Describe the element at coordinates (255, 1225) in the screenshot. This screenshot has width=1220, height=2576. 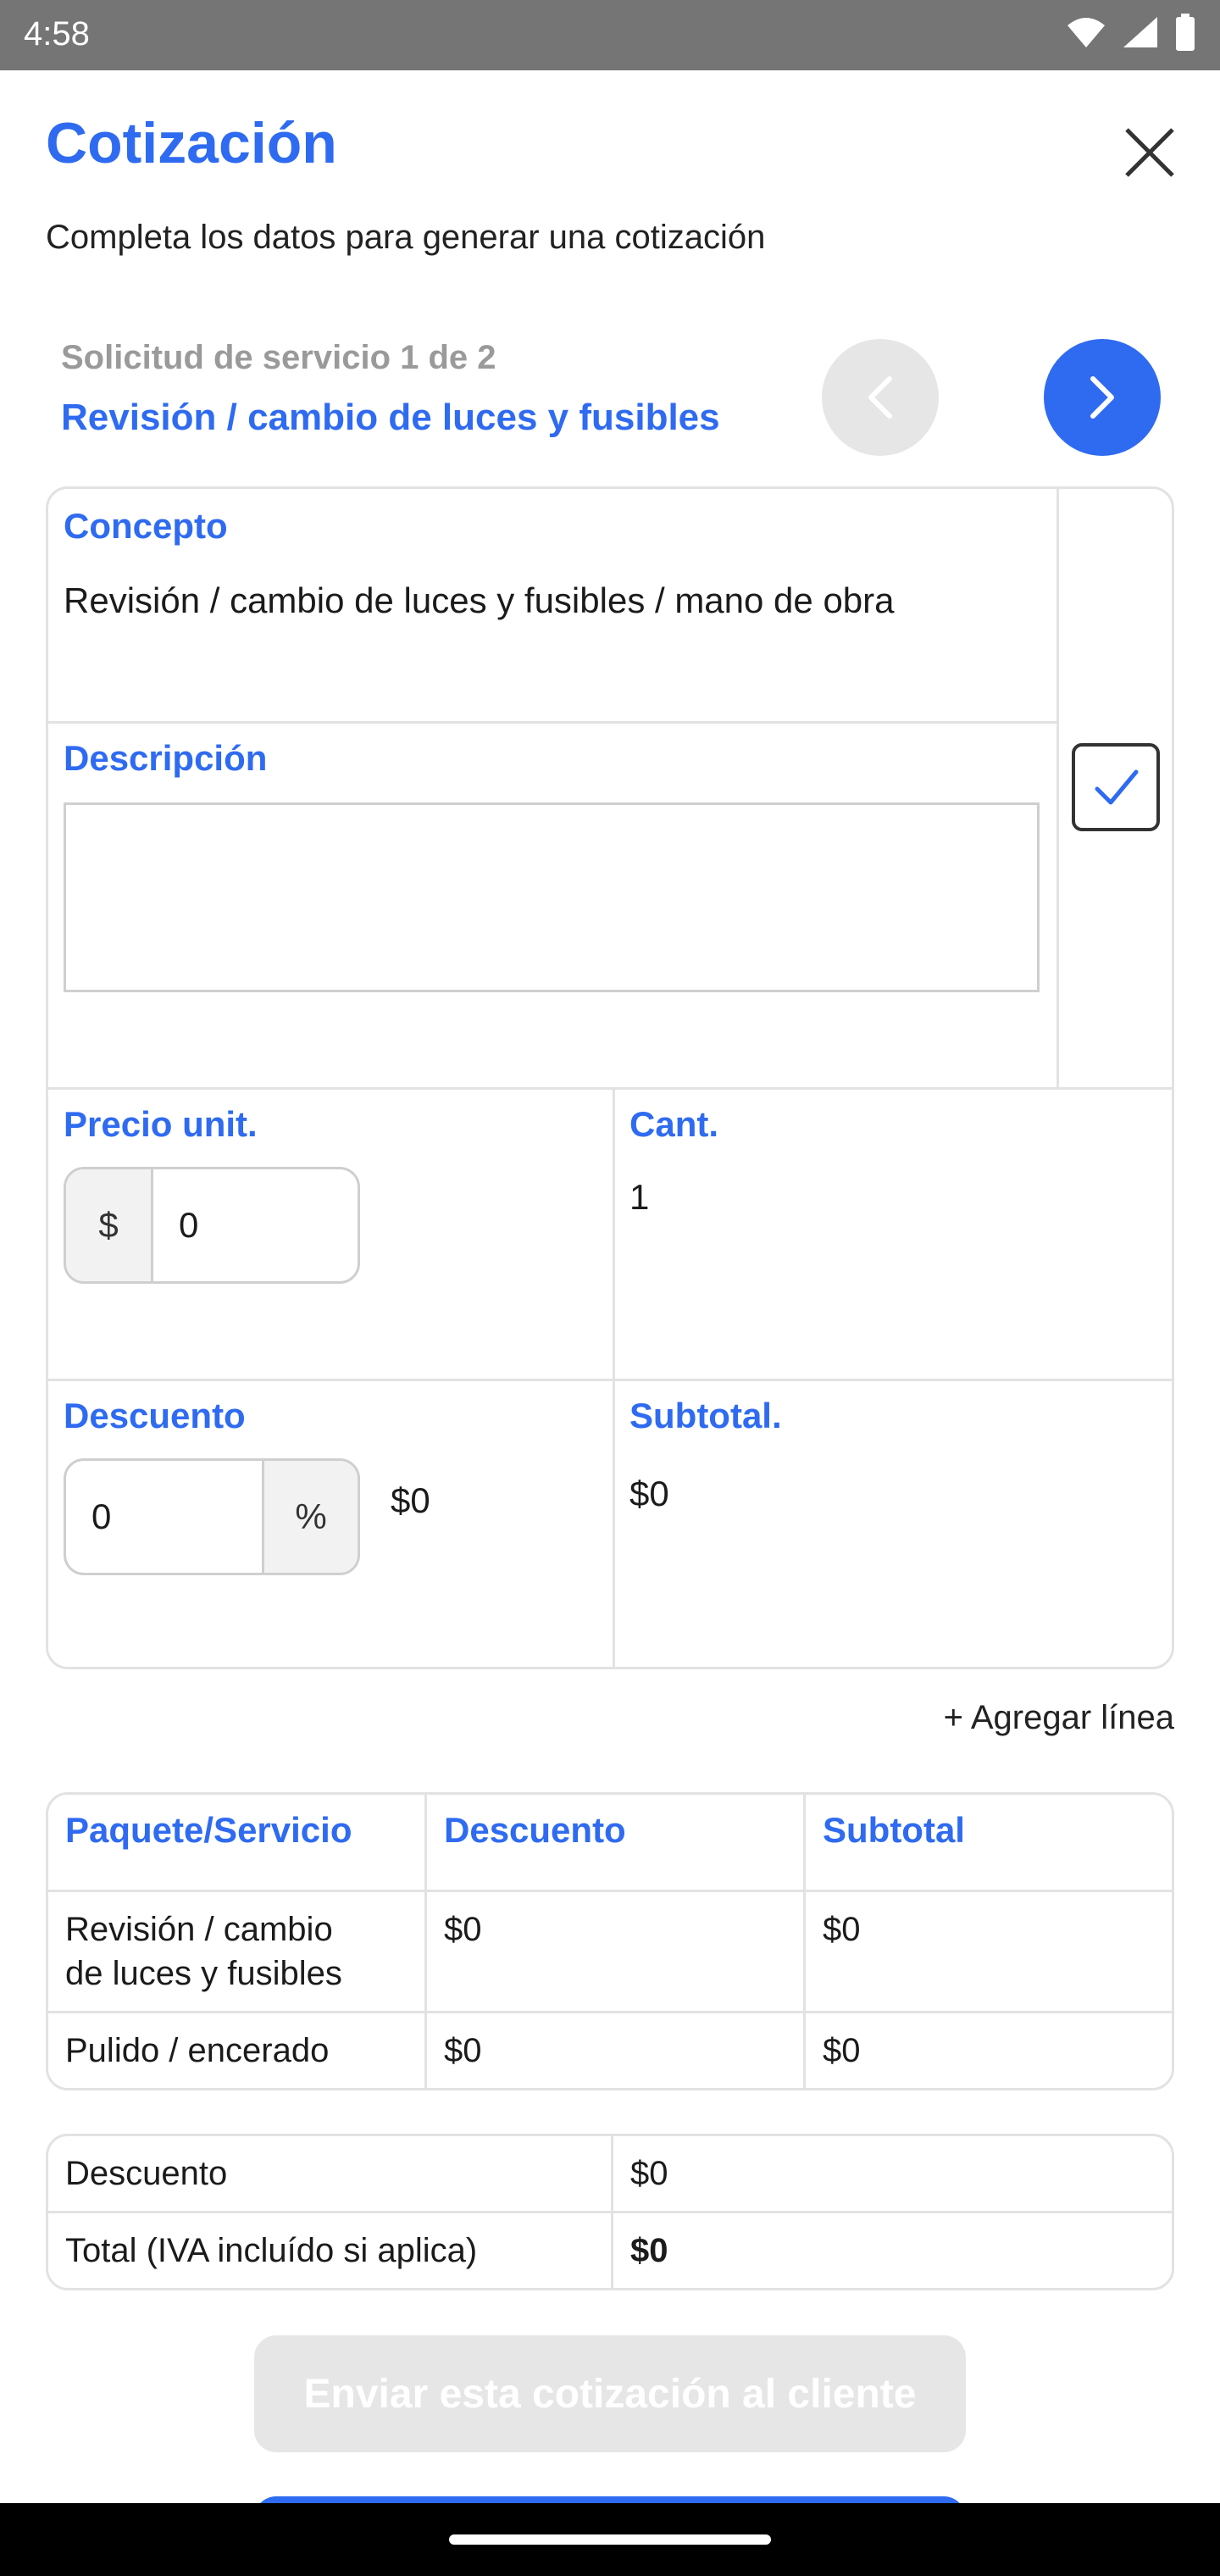
I see `unit-price-input: 0` at that location.